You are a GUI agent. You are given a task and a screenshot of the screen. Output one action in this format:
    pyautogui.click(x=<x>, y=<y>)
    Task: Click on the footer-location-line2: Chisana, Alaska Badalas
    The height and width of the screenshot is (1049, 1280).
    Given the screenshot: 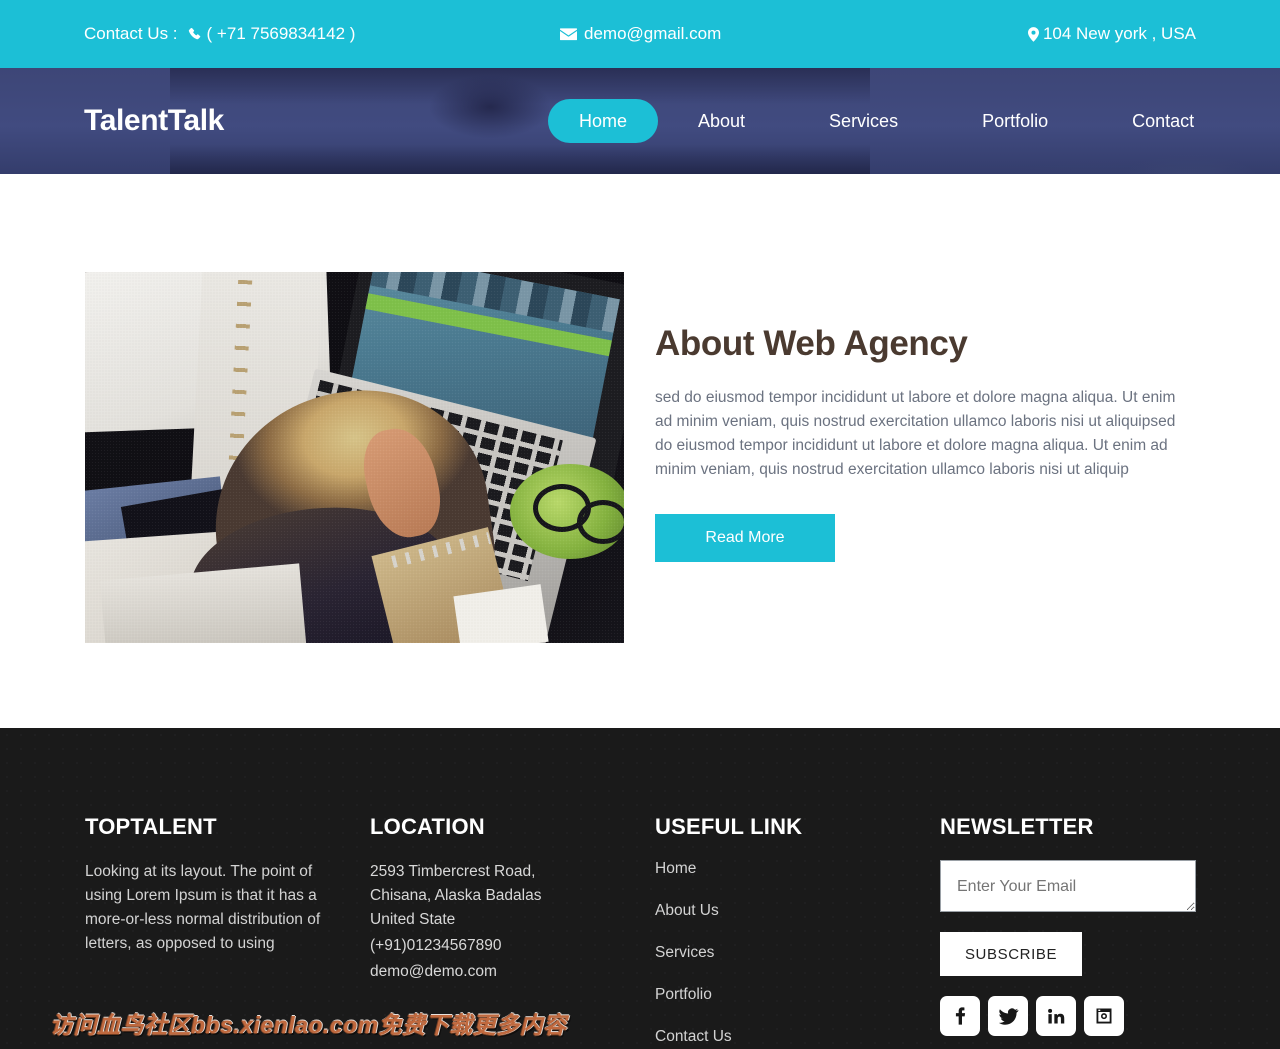 What is the action you would take?
    pyautogui.click(x=456, y=895)
    